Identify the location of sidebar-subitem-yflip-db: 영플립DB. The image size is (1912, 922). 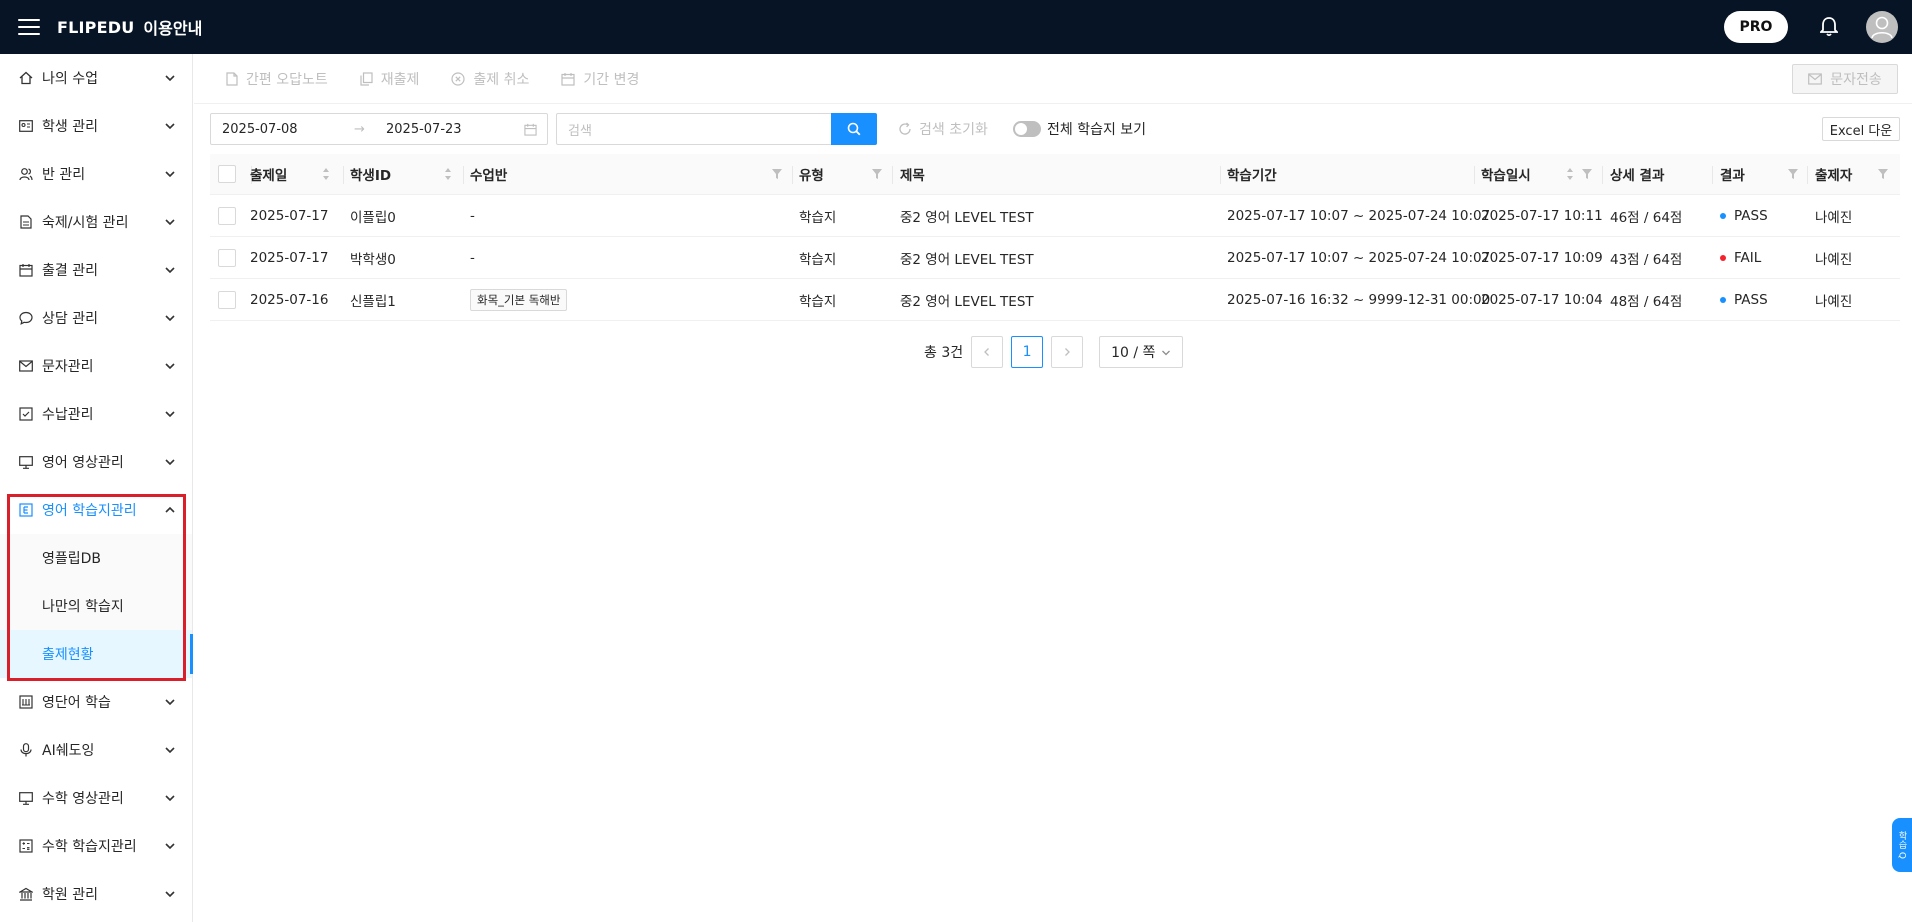
(96, 558).